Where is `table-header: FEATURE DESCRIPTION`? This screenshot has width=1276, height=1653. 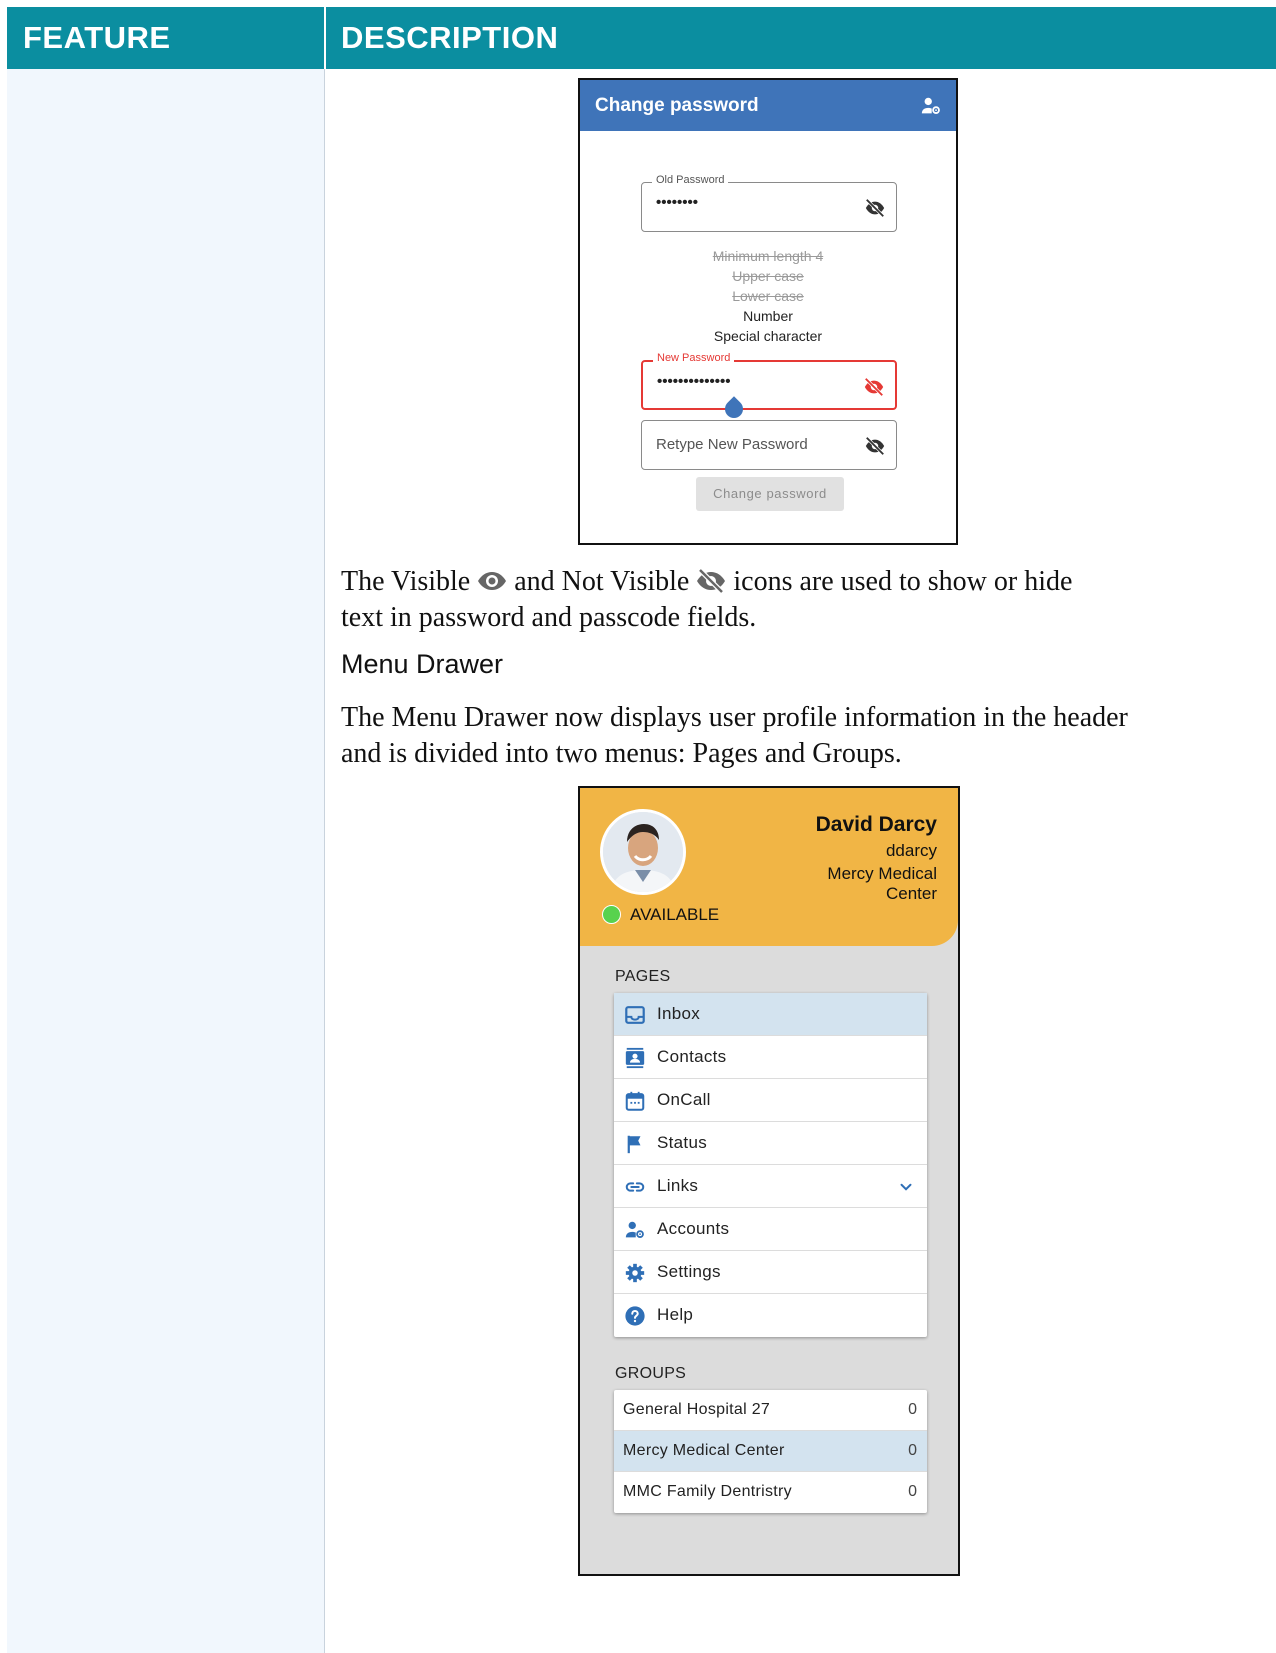 table-header: FEATURE DESCRIPTION is located at coordinates (641, 38).